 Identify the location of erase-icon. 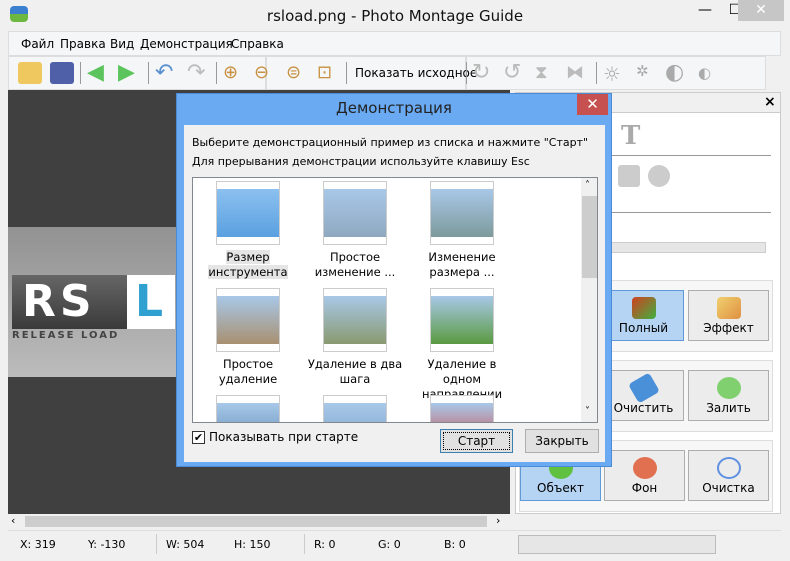
(728, 468).